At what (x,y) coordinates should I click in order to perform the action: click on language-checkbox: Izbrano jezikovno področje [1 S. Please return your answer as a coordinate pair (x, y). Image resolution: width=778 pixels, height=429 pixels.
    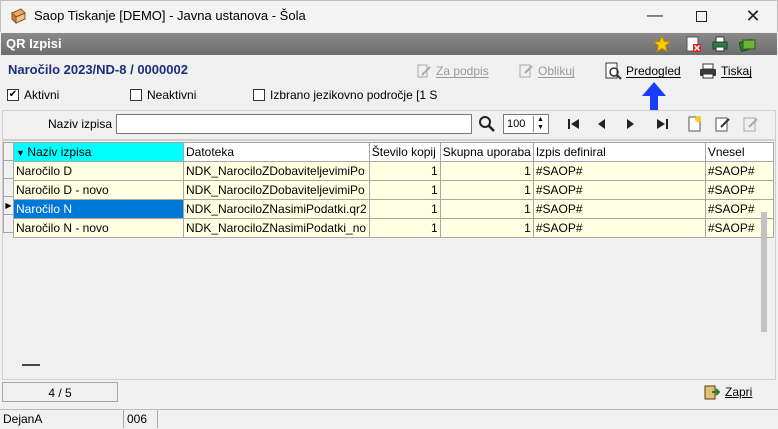
    Looking at the image, I should click on (345, 95).